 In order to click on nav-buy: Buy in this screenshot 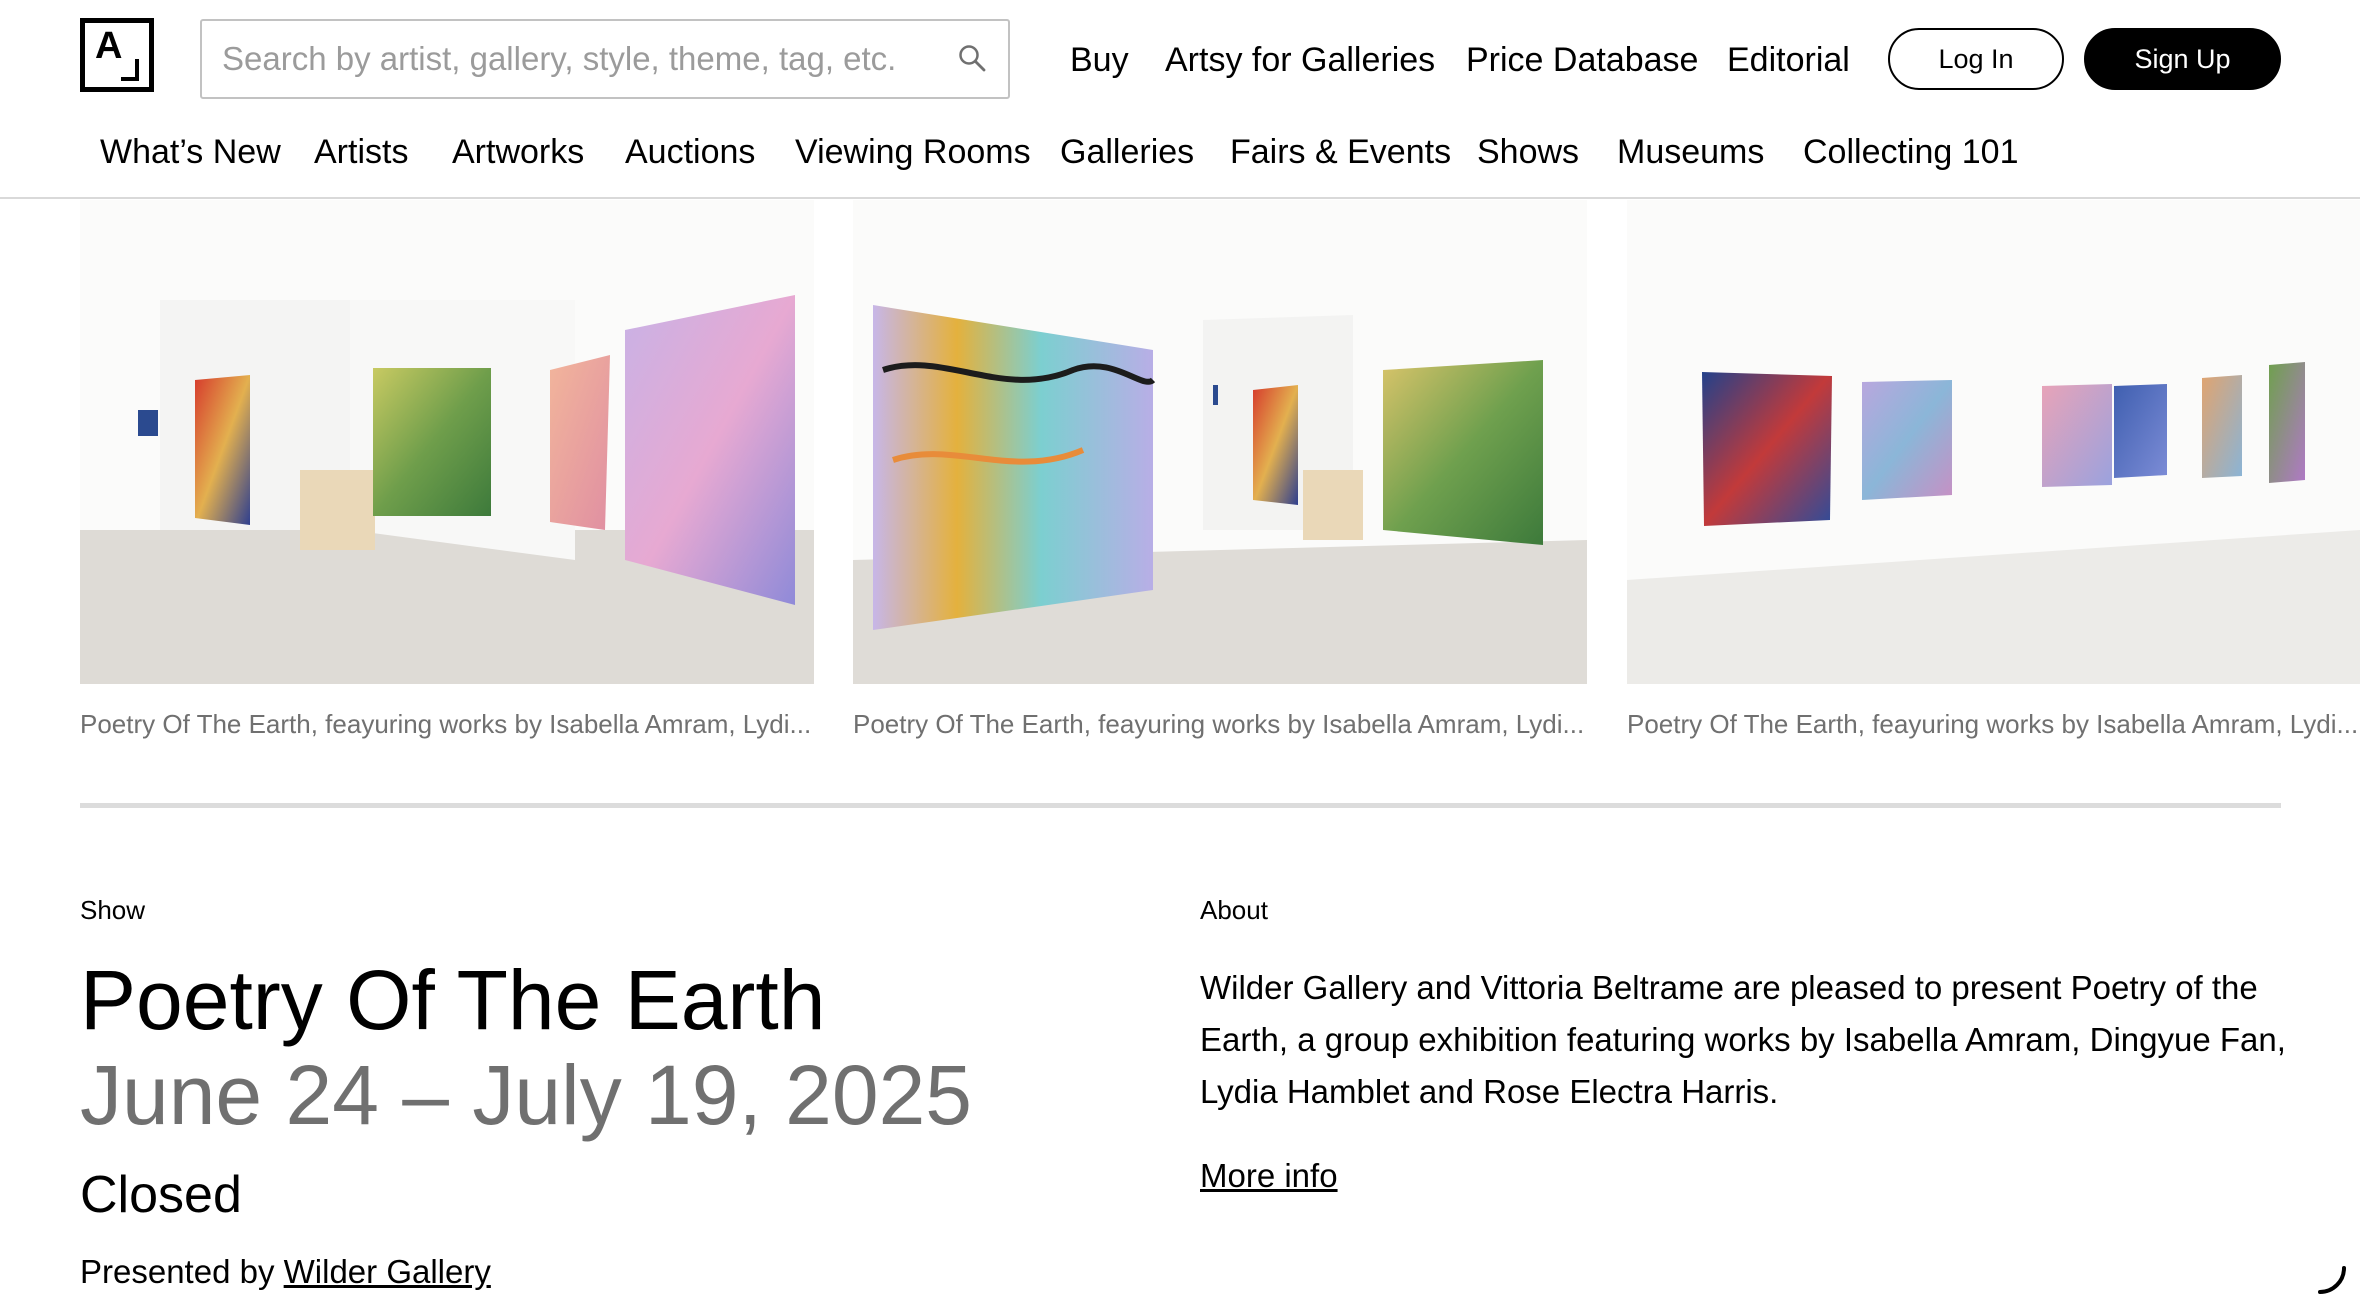, I will do `click(1099, 60)`.